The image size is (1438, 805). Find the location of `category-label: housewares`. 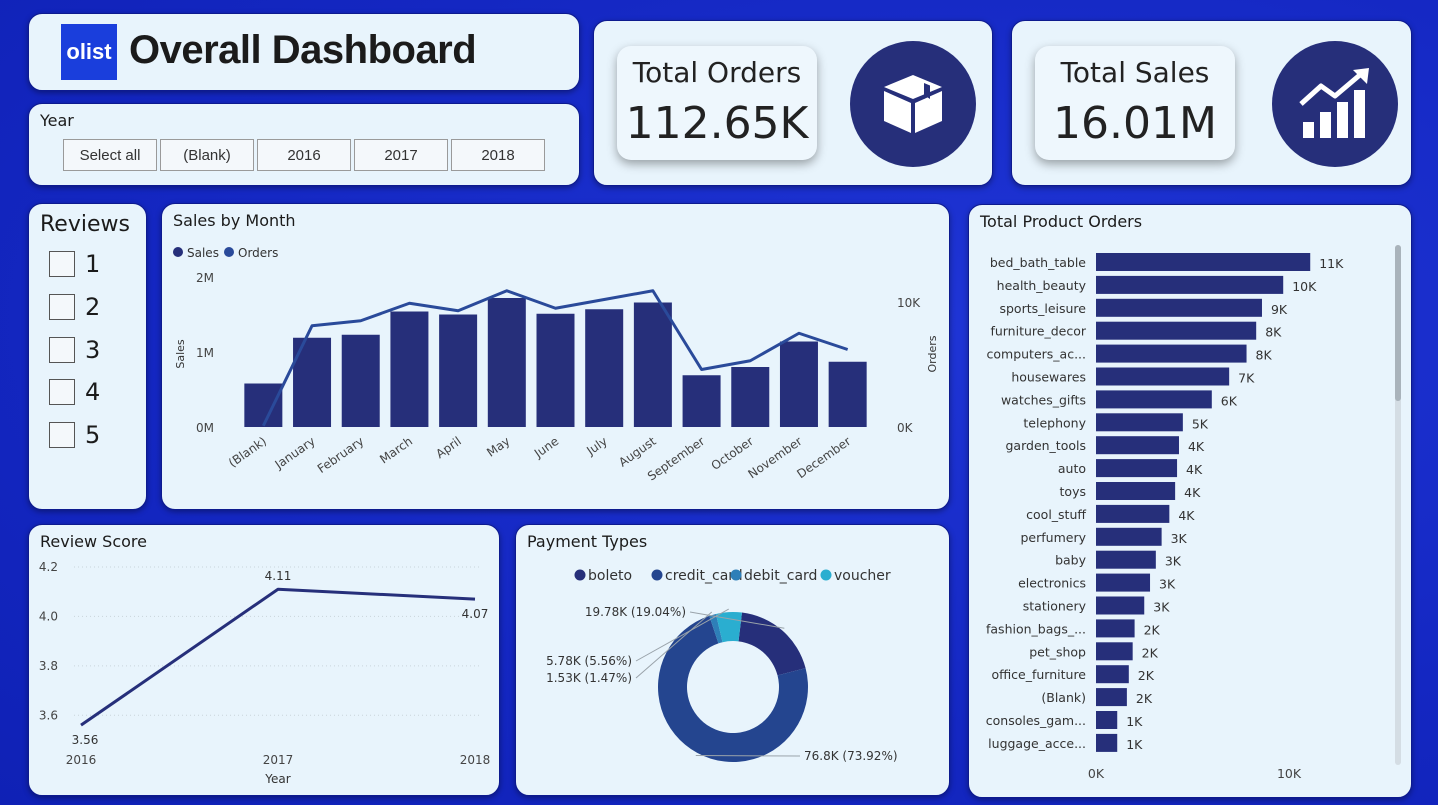

category-label: housewares is located at coordinates (1048, 377).